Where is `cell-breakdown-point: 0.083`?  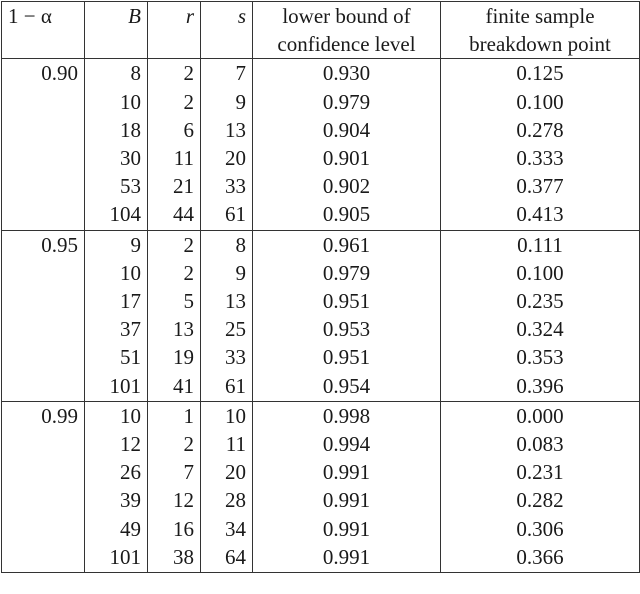 cell-breakdown-point: 0.083 is located at coordinates (540, 444).